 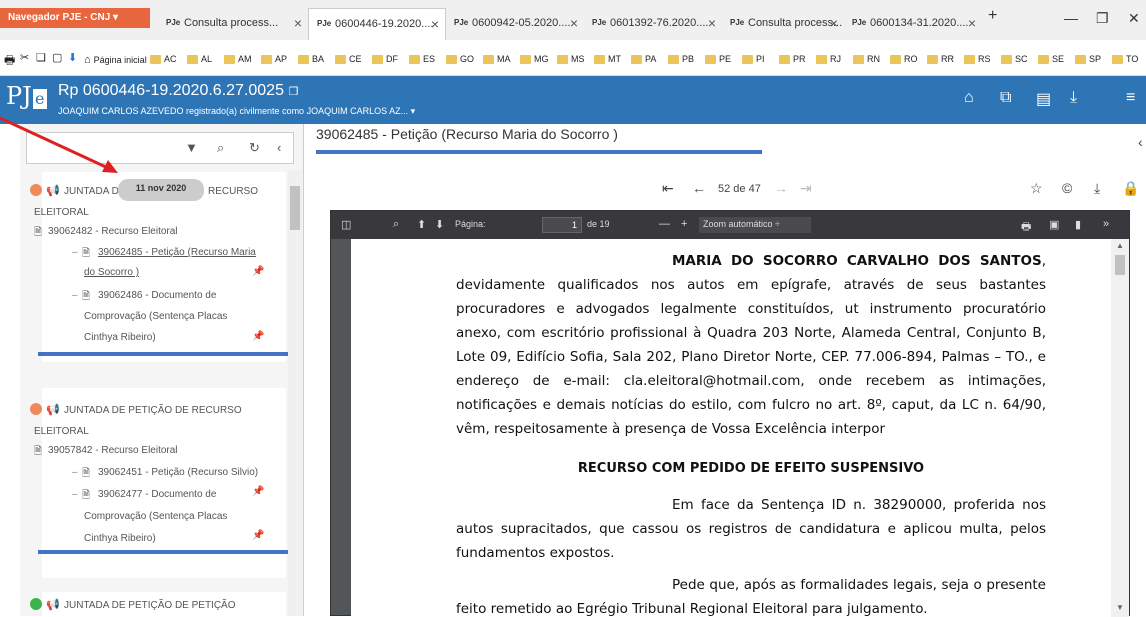 I want to click on chevron-down-icon: ÷, so click(x=777, y=224).